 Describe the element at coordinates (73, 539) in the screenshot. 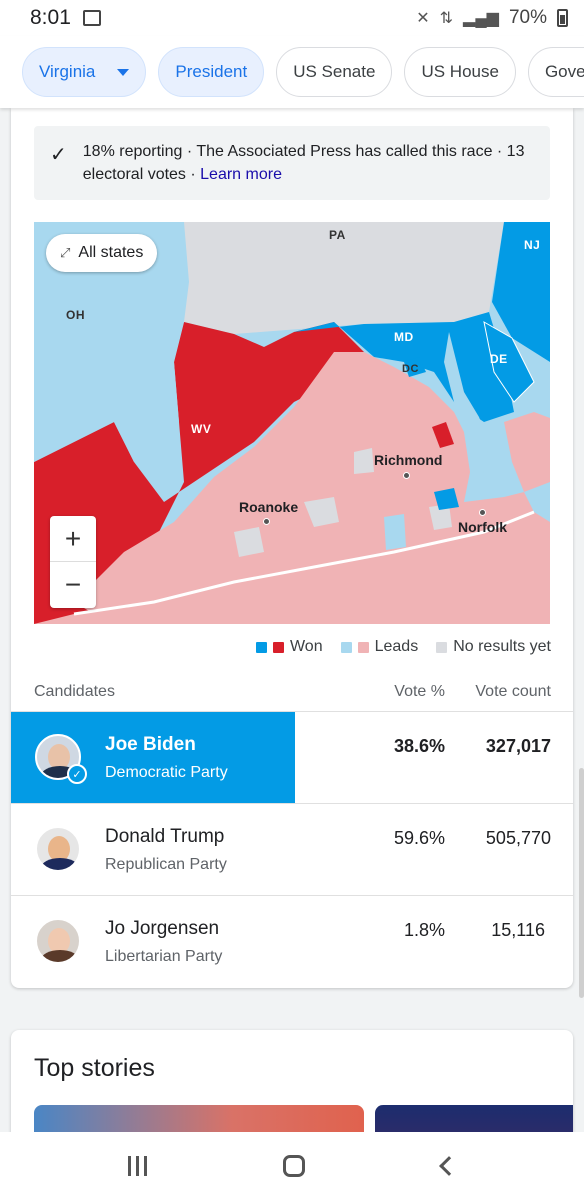

I see `zoom-in-button: +` at that location.